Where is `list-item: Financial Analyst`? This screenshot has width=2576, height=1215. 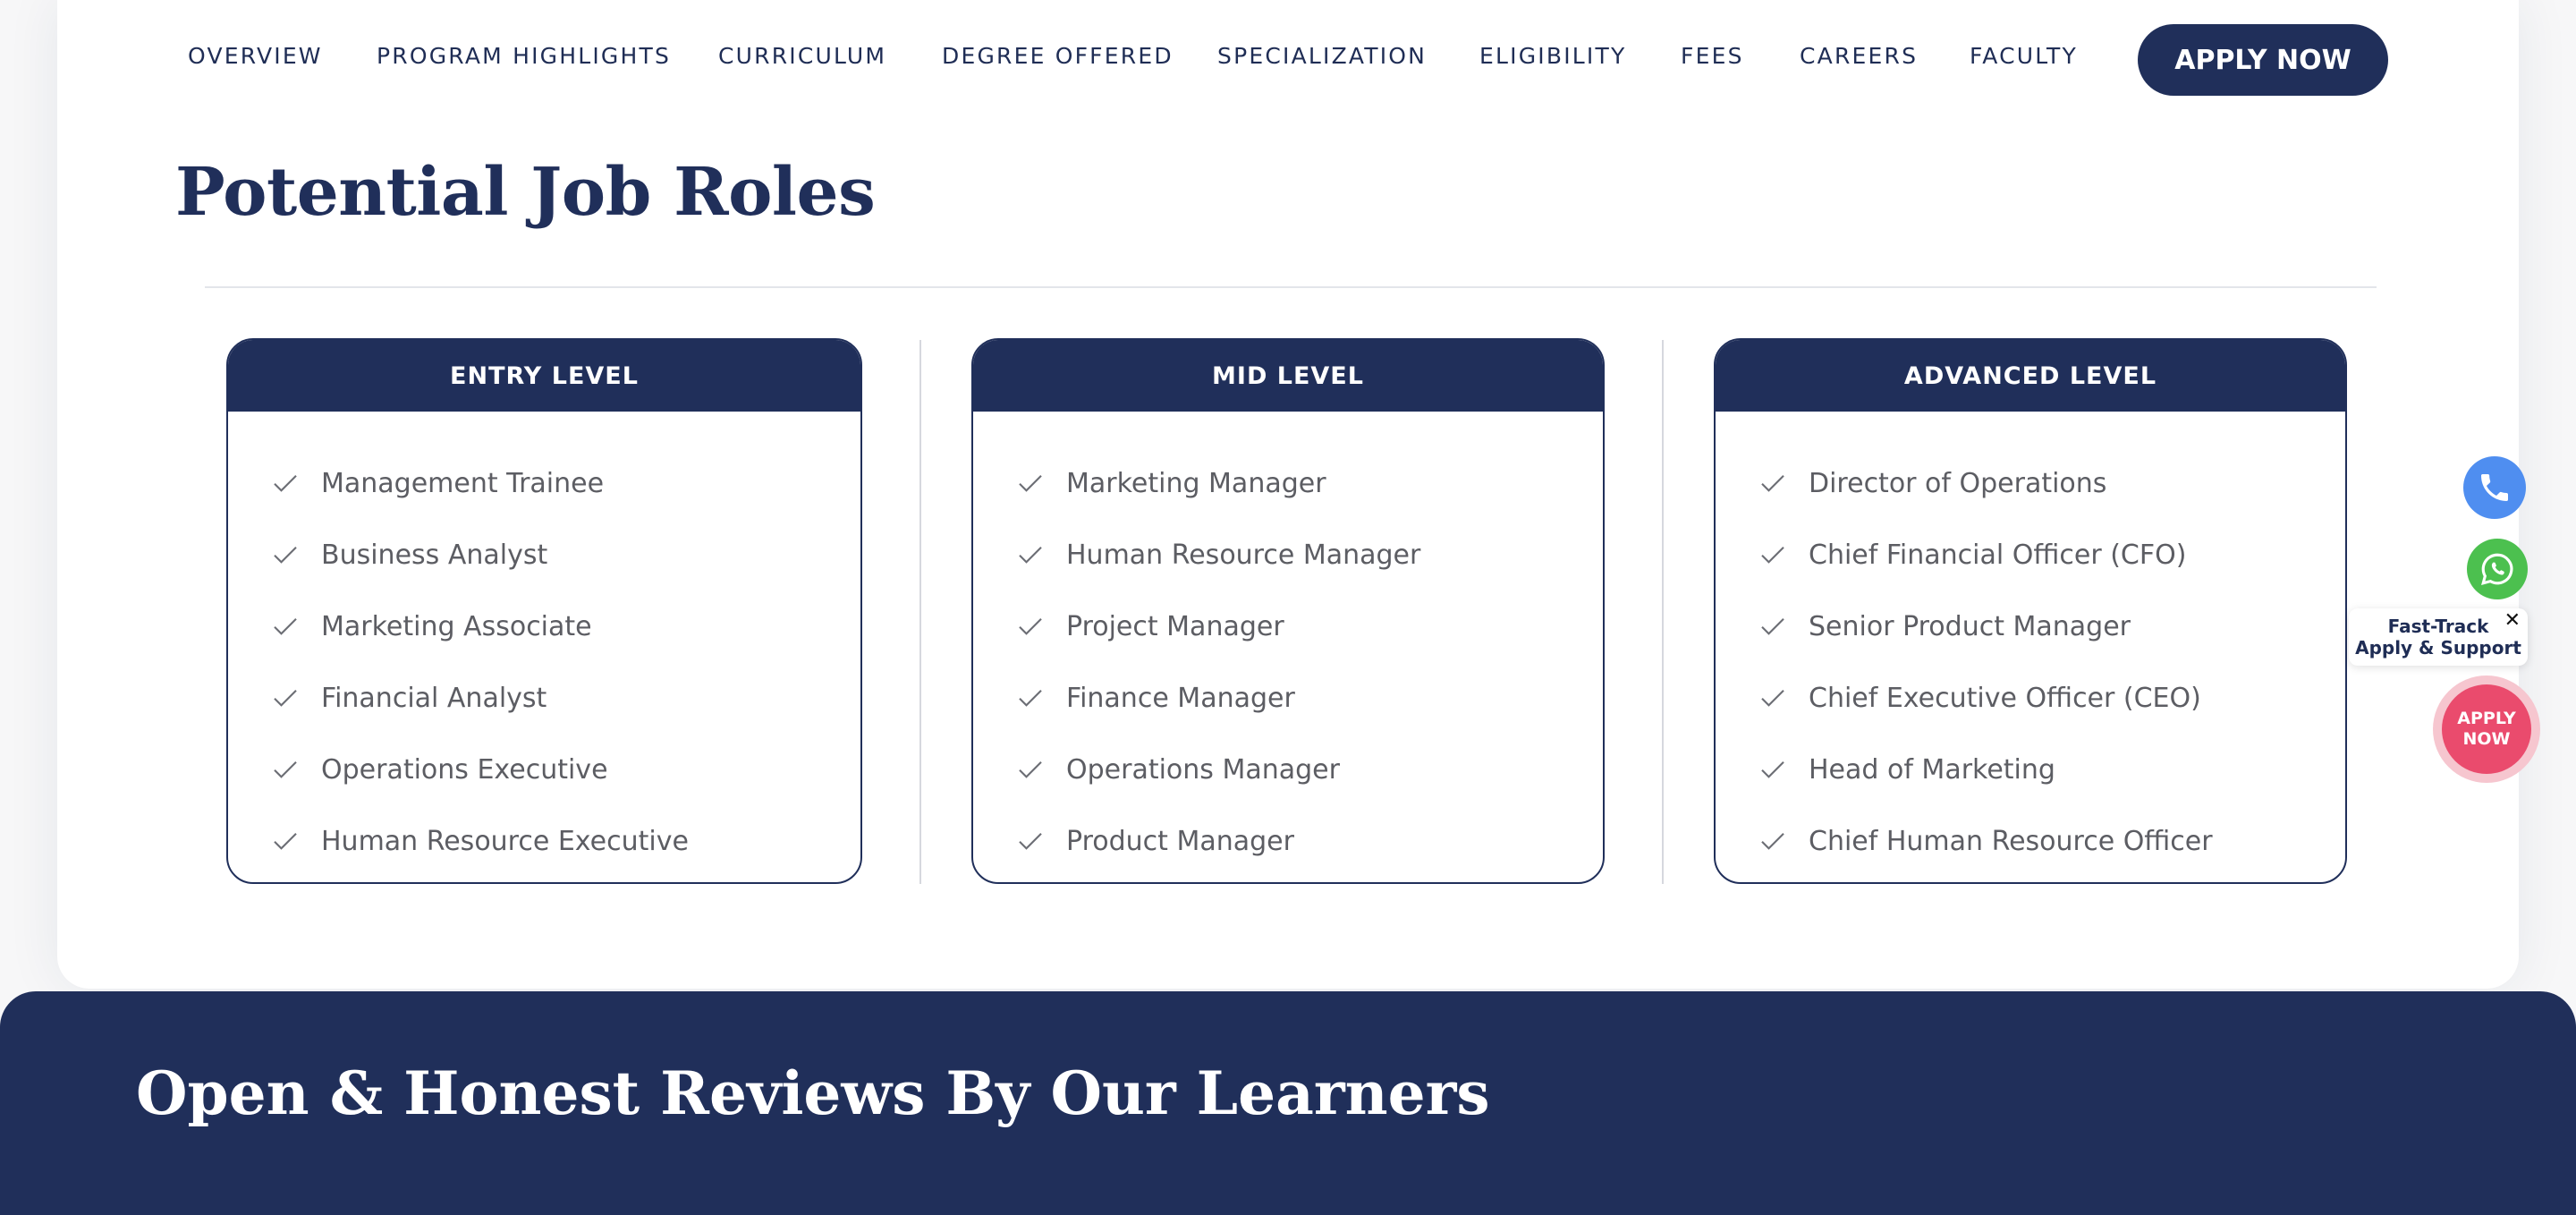 list-item: Financial Analyst is located at coordinates (544, 698).